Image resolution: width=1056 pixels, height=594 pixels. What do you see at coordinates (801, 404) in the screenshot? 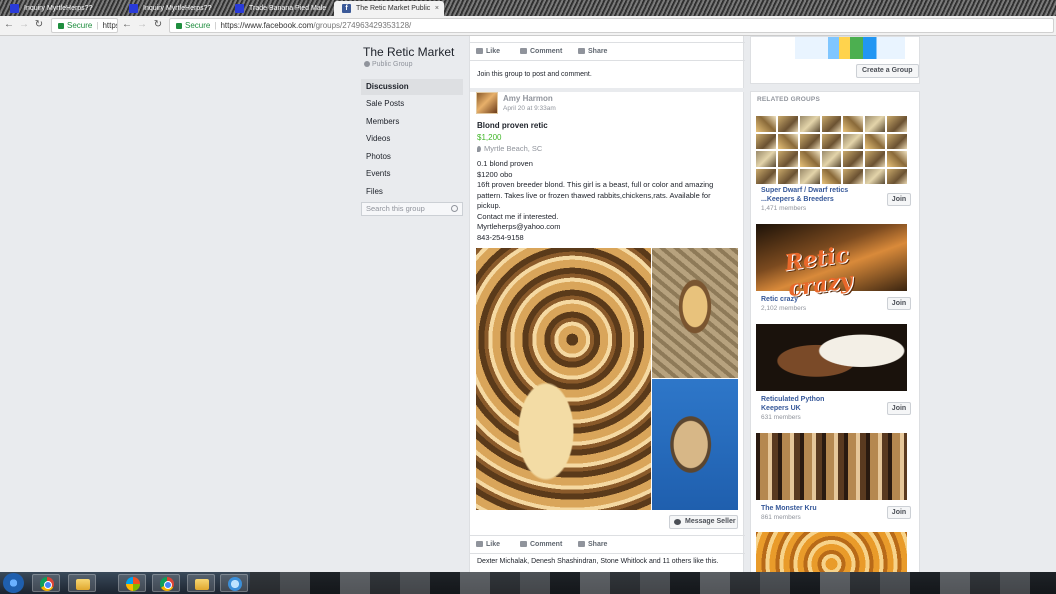
I see `related-group-name: Reticulated Python Keepers UK` at bounding box center [801, 404].